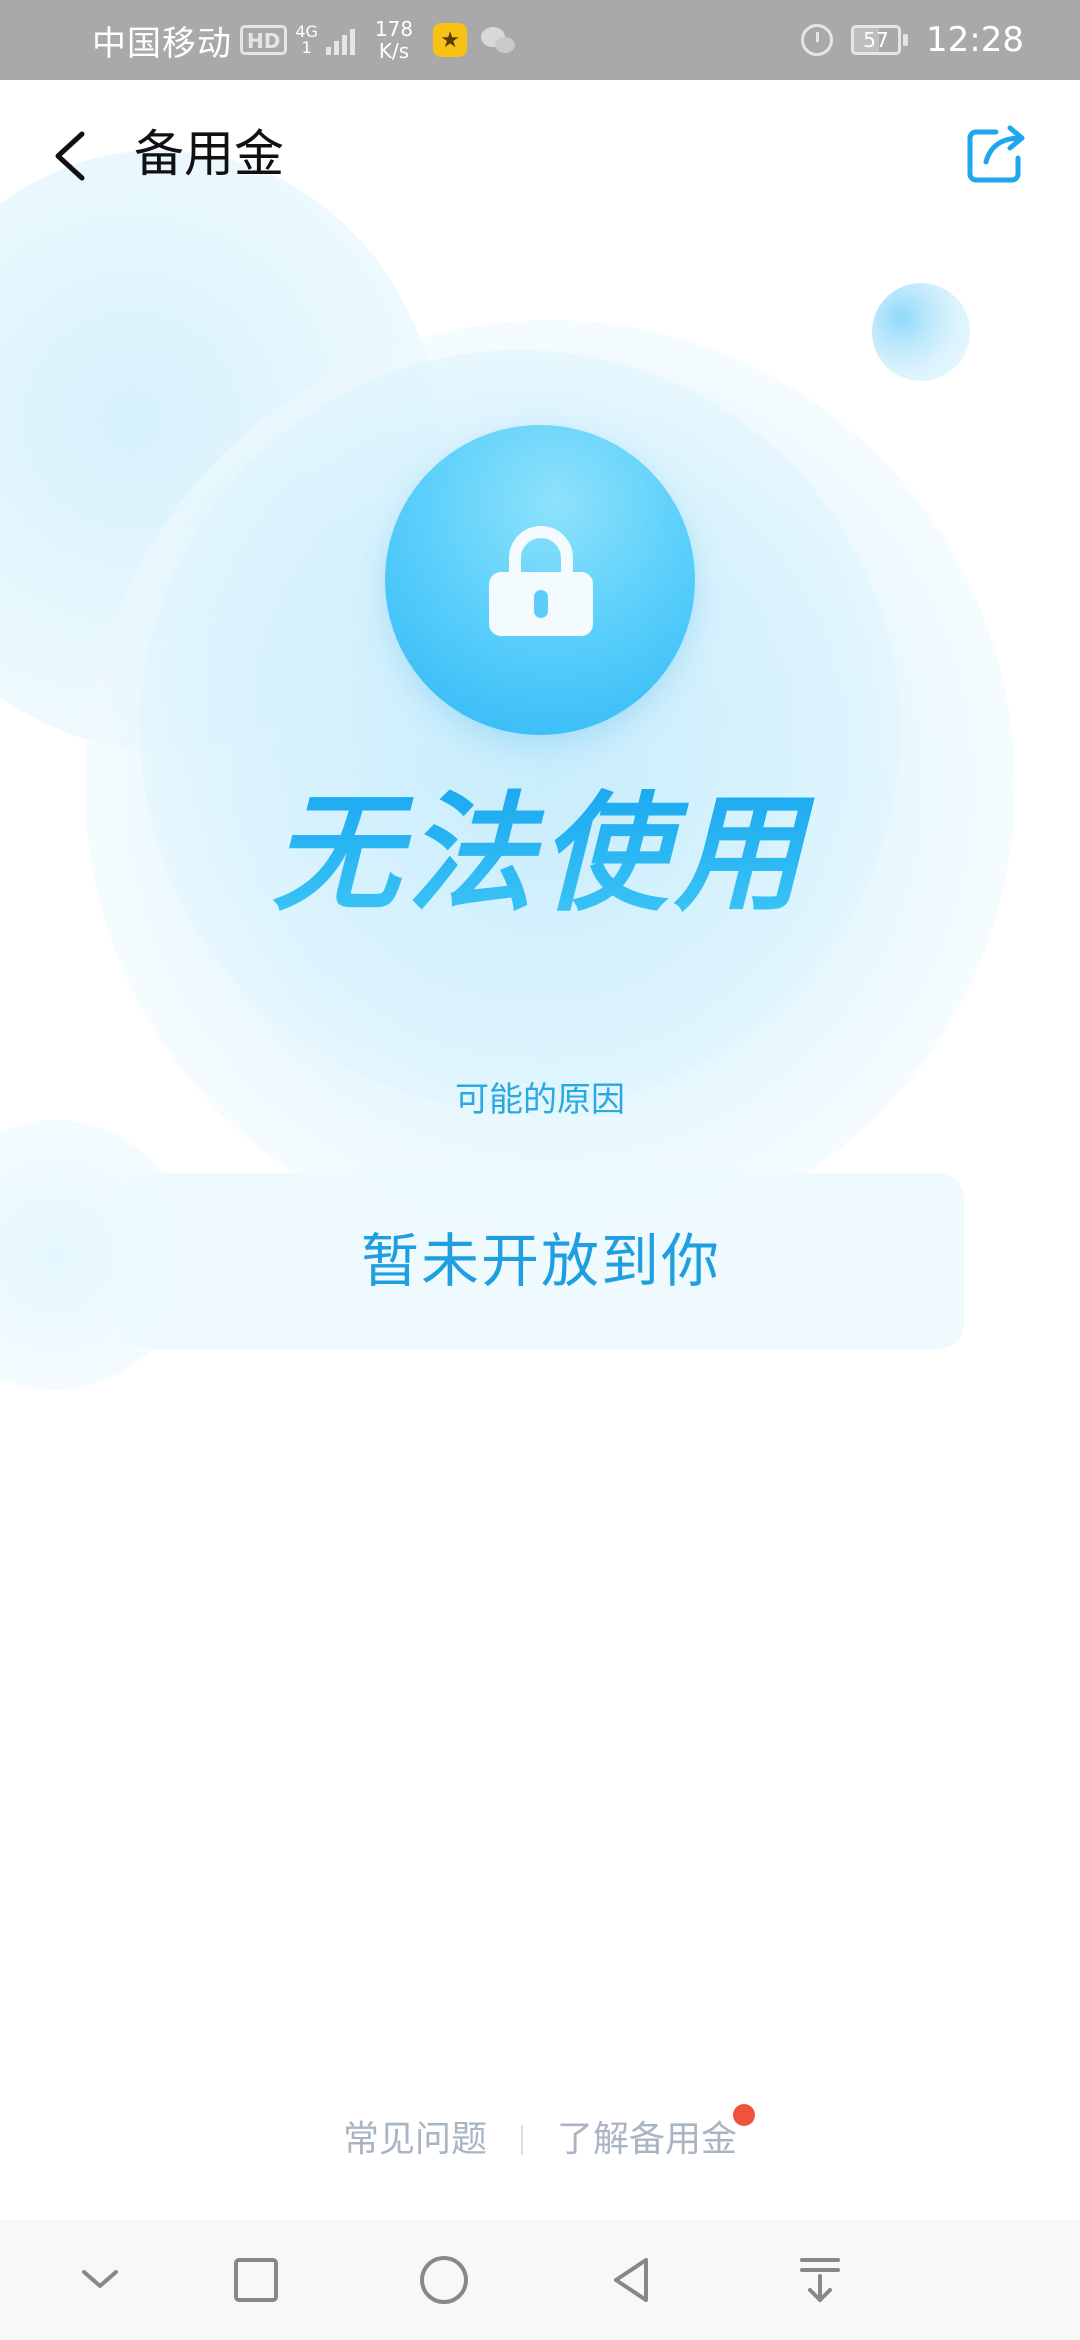 This screenshot has width=1080, height=2340. I want to click on battery-level: 57, so click(876, 40).